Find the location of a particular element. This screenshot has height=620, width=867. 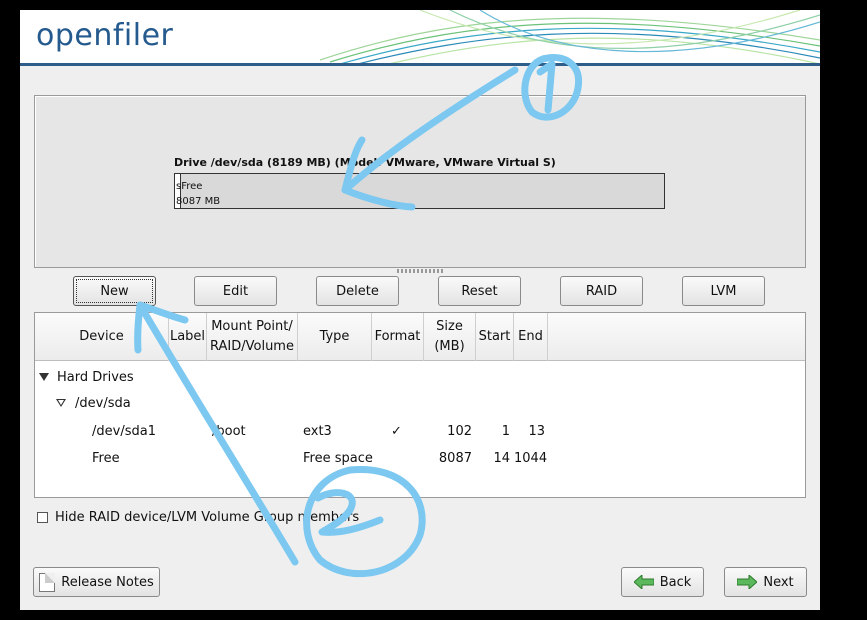

cell-end: 13 is located at coordinates (536, 431).